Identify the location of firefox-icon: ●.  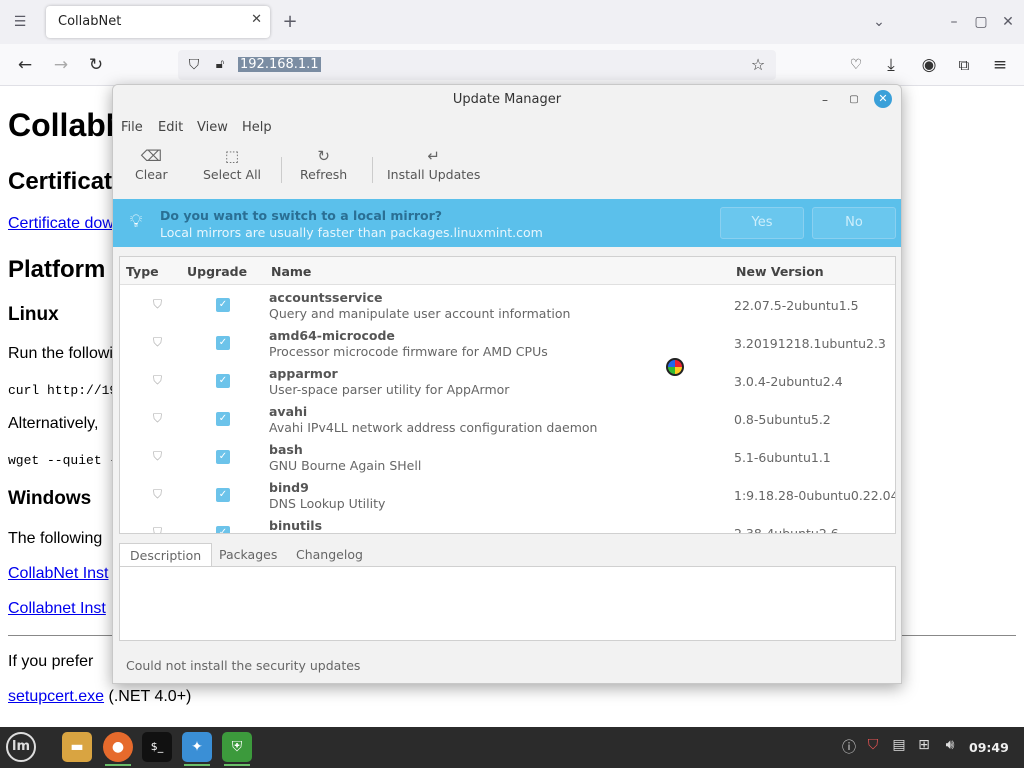
(118, 749).